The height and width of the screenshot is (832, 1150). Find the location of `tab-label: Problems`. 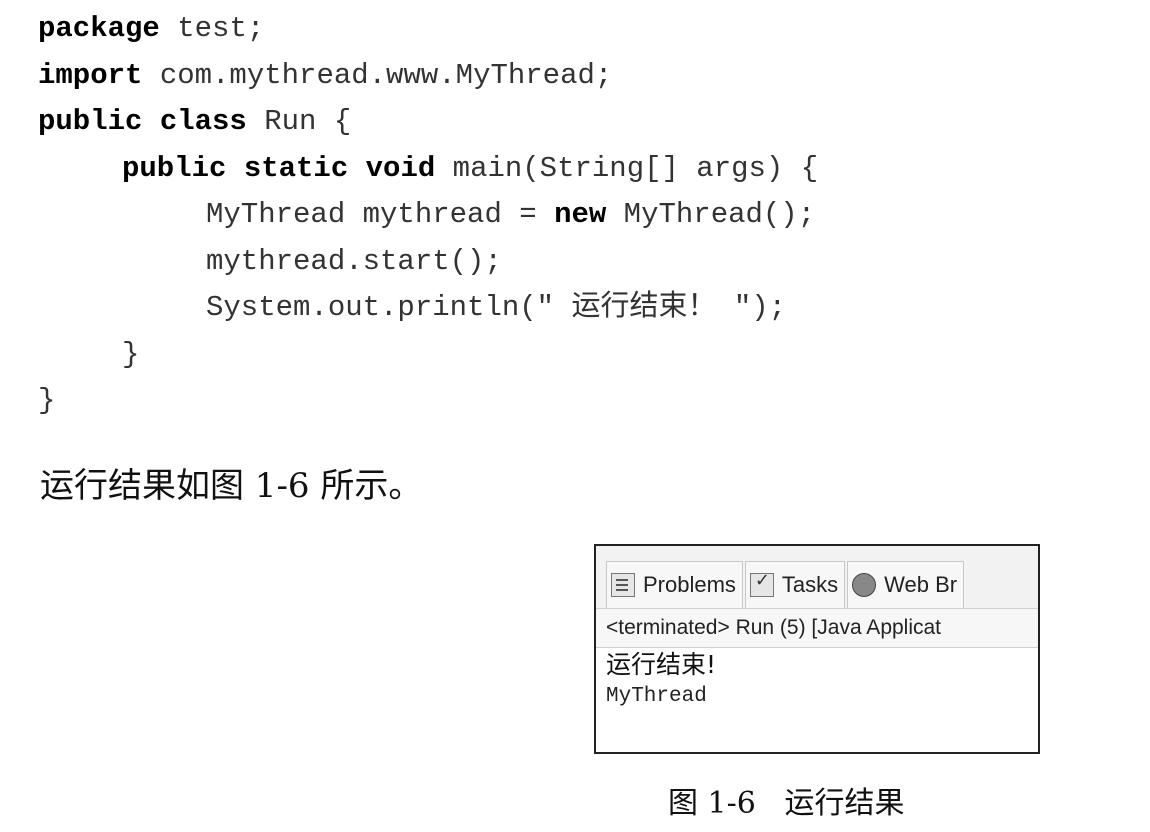

tab-label: Problems is located at coordinates (689, 584).